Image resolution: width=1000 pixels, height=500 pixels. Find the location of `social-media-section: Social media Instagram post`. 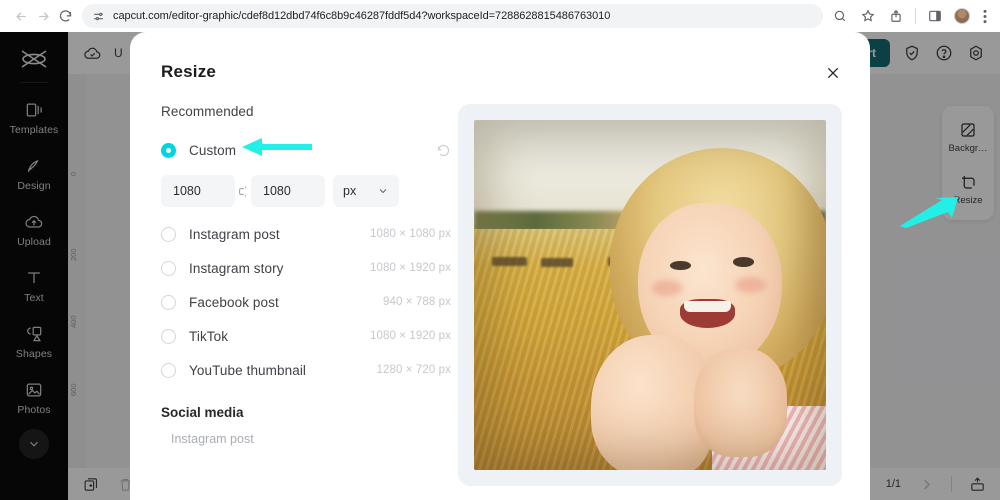

social-media-section: Social media Instagram post is located at coordinates (306, 425).